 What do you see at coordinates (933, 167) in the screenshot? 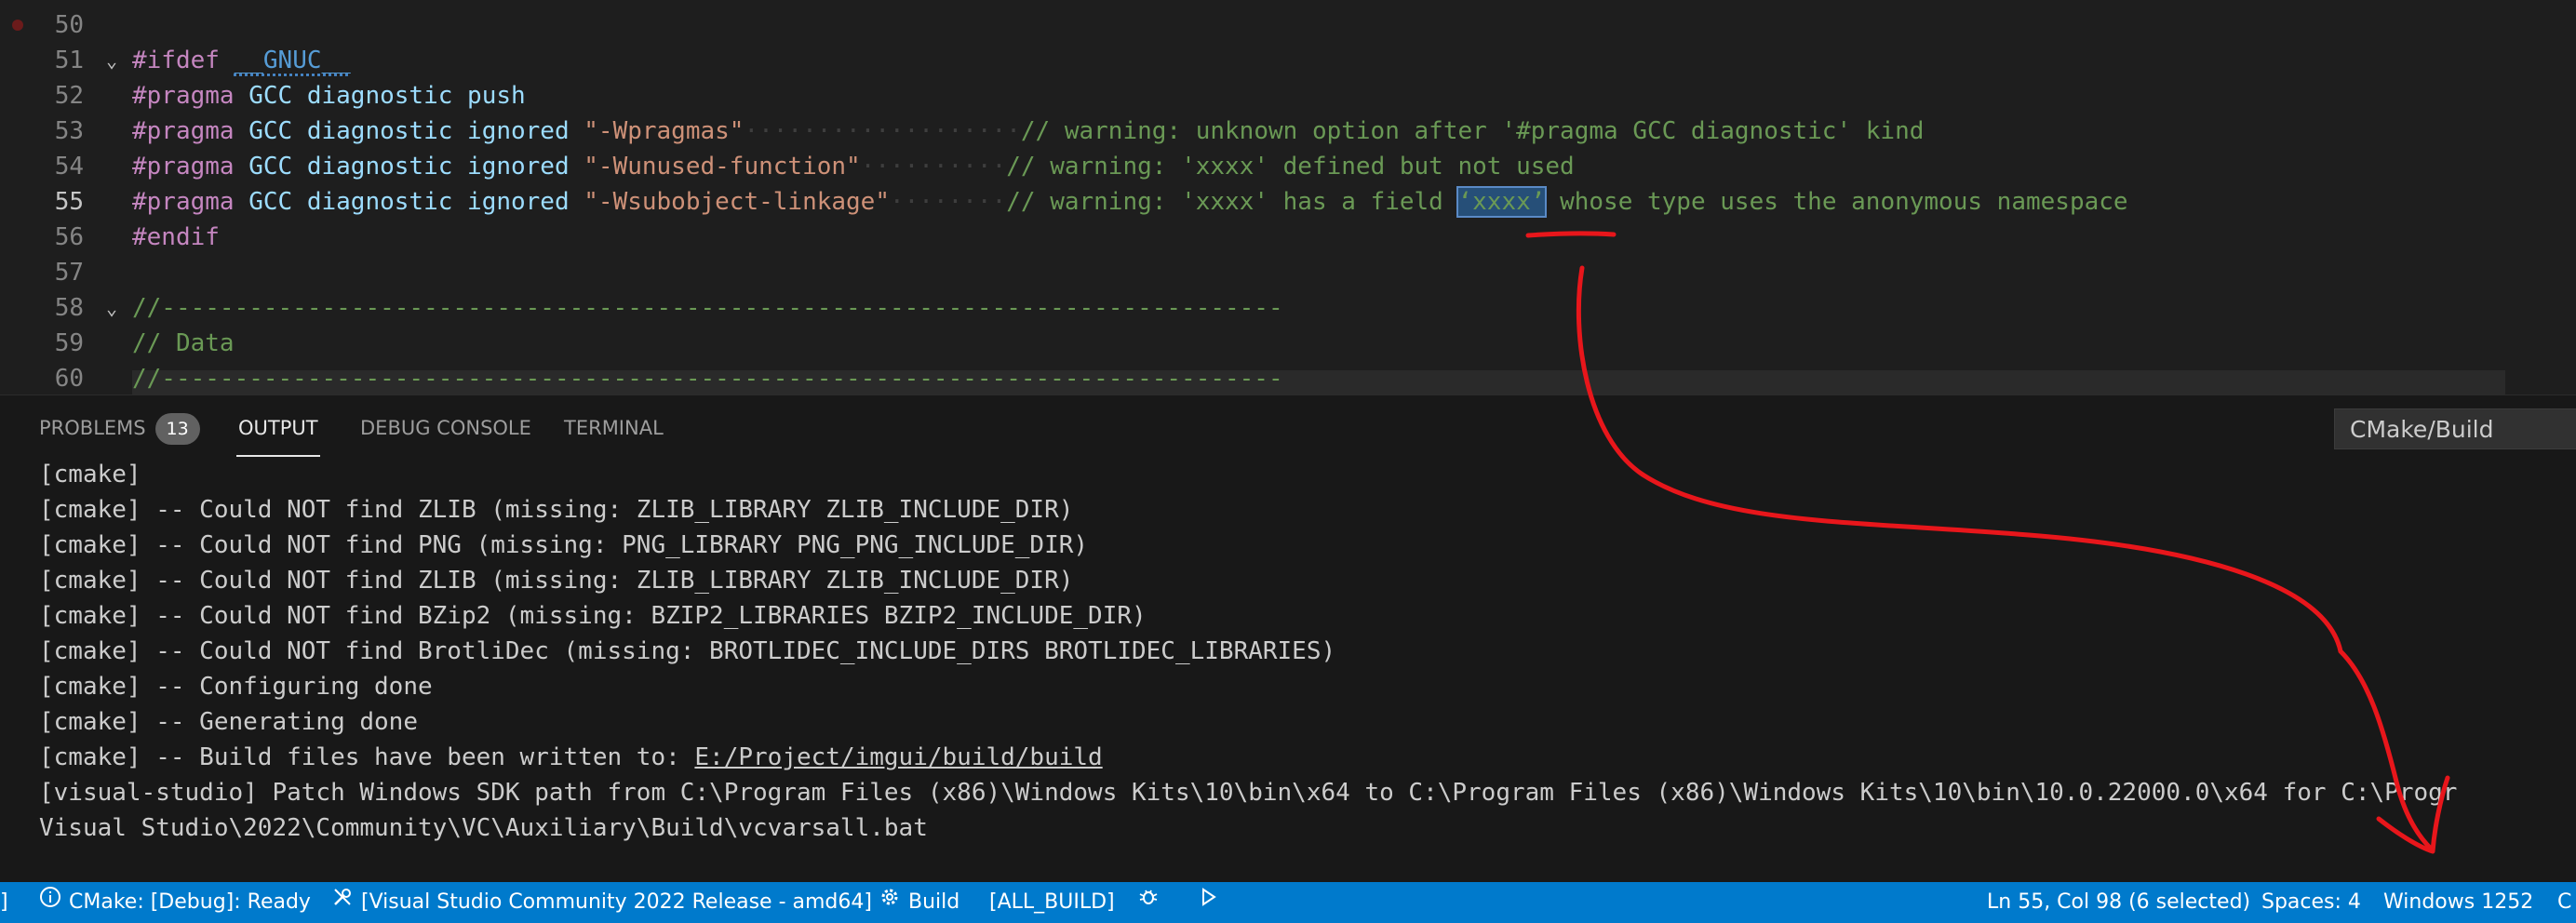
I see `code-token: ··········` at bounding box center [933, 167].